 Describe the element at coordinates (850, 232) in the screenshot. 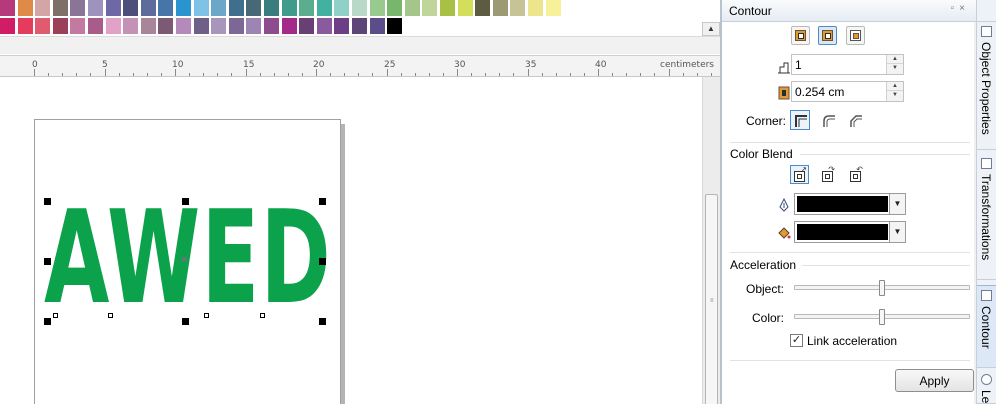

I see `fill-color-picker: ▼` at that location.